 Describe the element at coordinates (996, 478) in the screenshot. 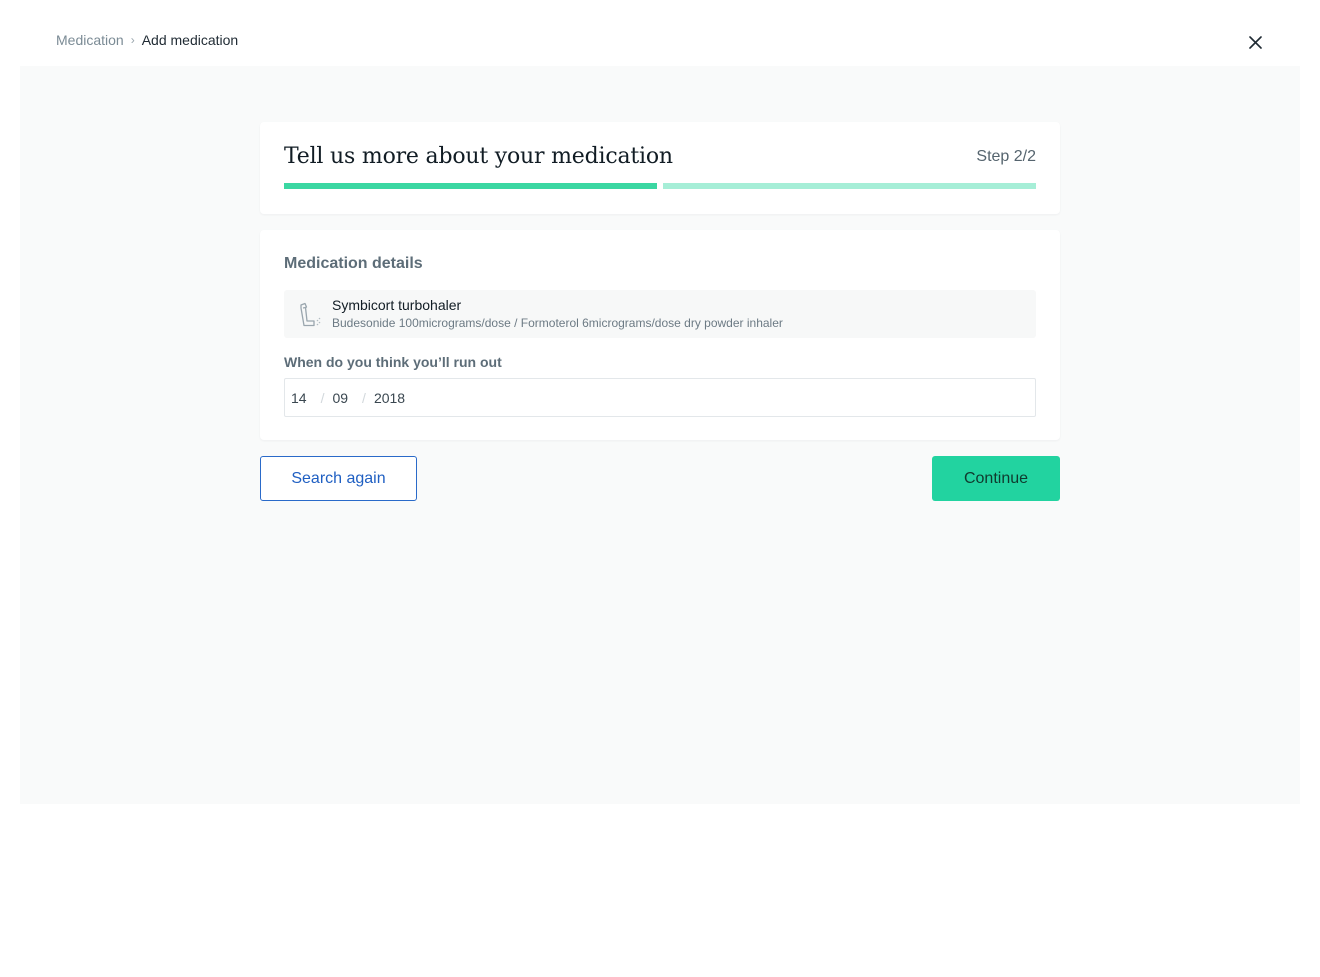

I see `continue-button: Continue` at that location.